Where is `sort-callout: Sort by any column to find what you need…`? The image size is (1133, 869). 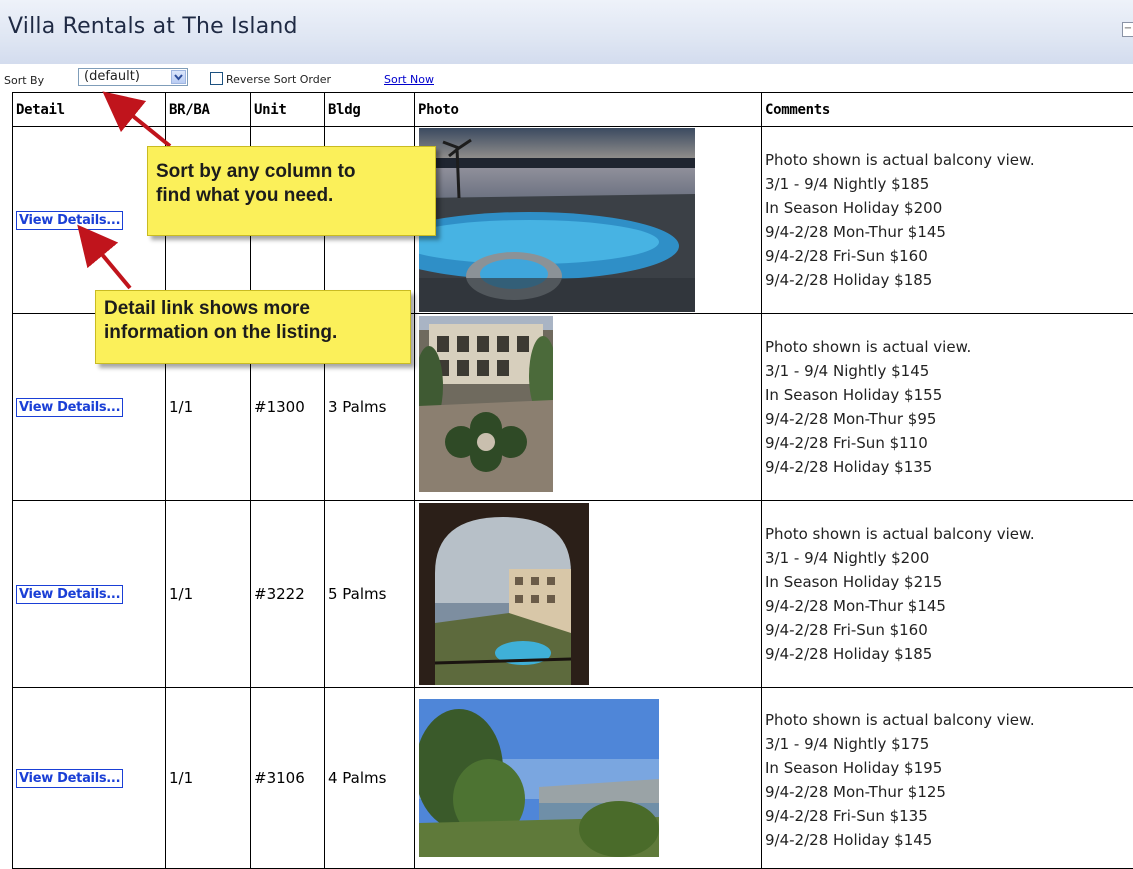 sort-callout: Sort by any column to find what you need… is located at coordinates (291, 191).